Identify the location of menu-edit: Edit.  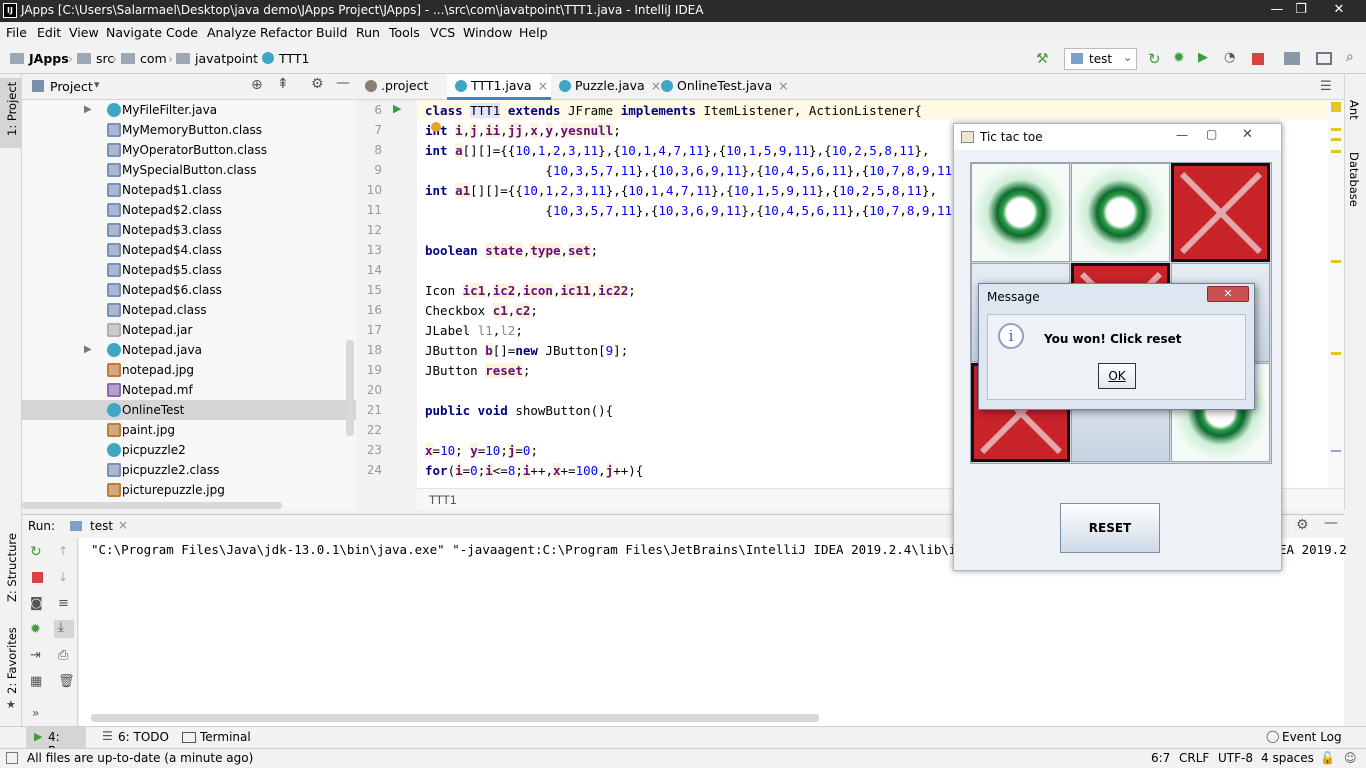
(49, 32).